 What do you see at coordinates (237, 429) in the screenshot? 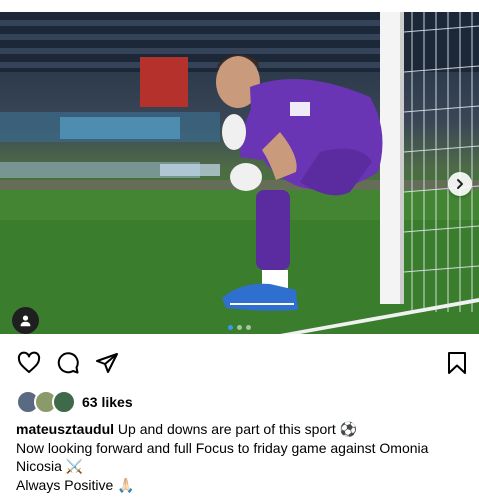
I see `caption-line-1: Up and downs are part of this sport ⚽` at bounding box center [237, 429].